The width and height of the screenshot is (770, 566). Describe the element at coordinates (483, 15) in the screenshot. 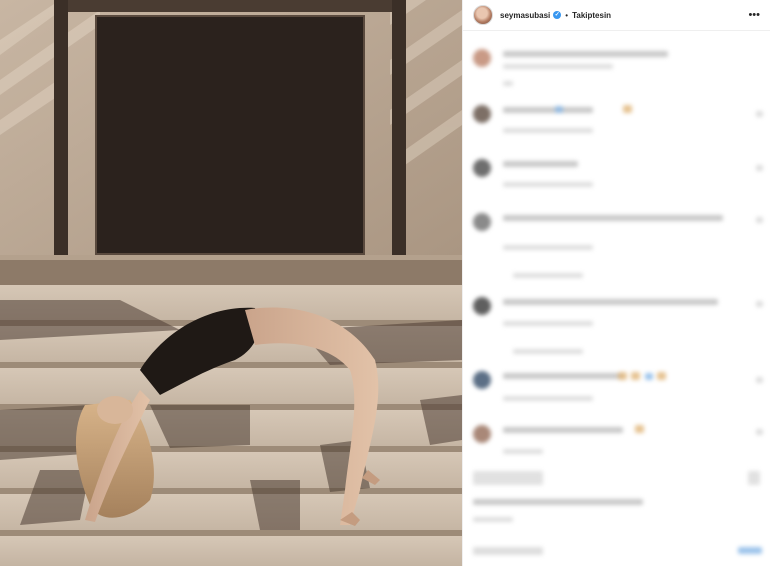

I see `avatar` at that location.